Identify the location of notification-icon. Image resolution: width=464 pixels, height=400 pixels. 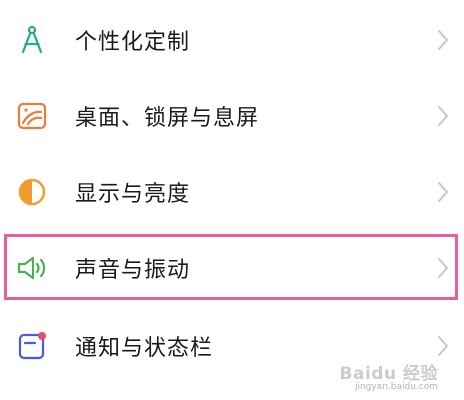
(32, 346).